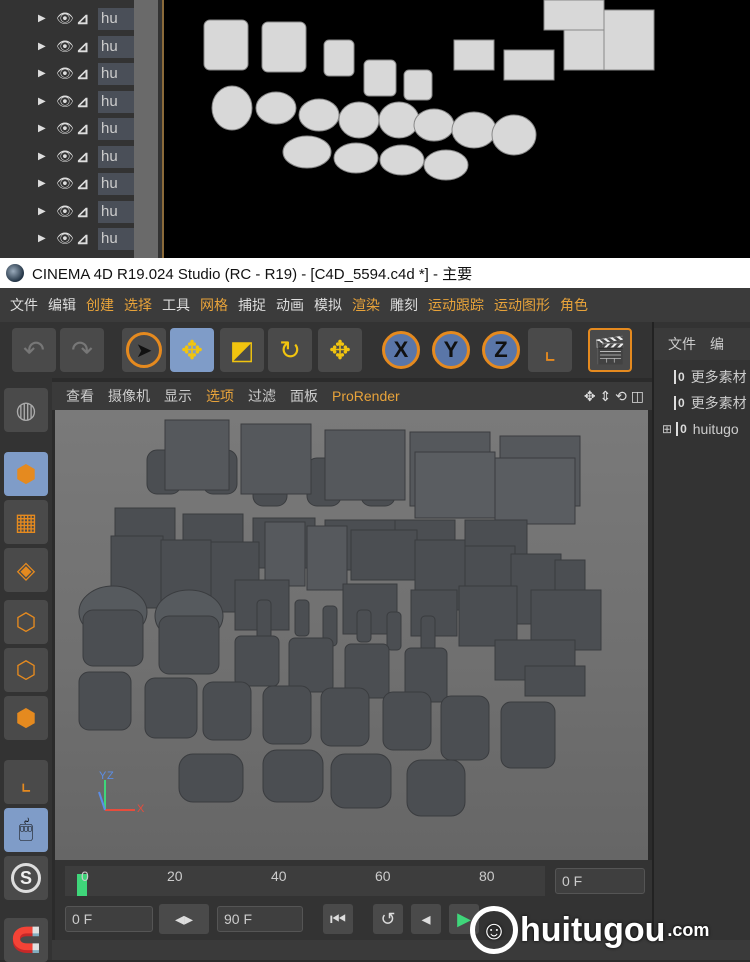 The width and height of the screenshot is (750, 962). Describe the element at coordinates (26, 782) in the screenshot. I see `axis-mode-button: ⌞` at that location.